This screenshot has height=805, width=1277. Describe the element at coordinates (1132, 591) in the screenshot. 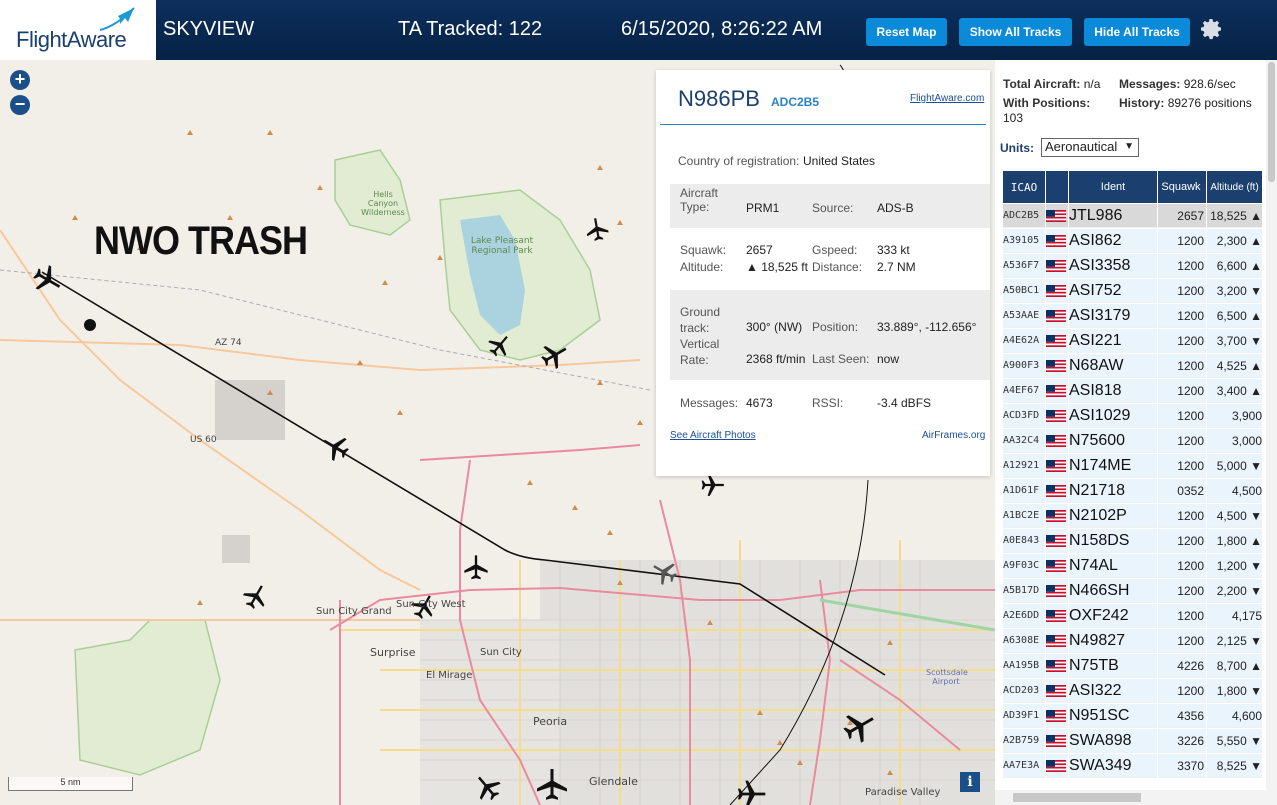

I see `table-row: A5B17D N466SH 1200 2,200 ▼` at that location.